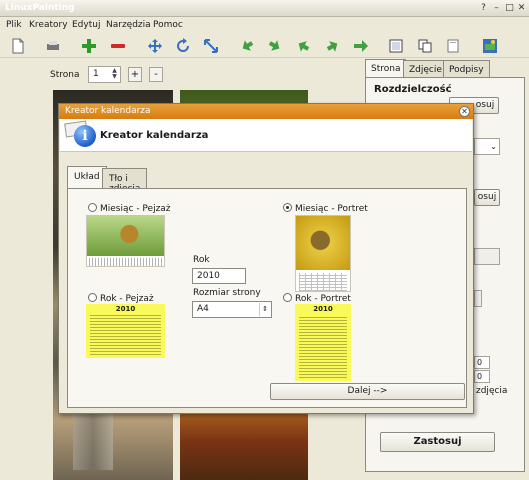 This screenshot has width=529, height=480. Describe the element at coordinates (264, 25) in the screenshot. I see `menubar: Plik Kreatory Edytuj Narzędzia Pomoc` at that location.